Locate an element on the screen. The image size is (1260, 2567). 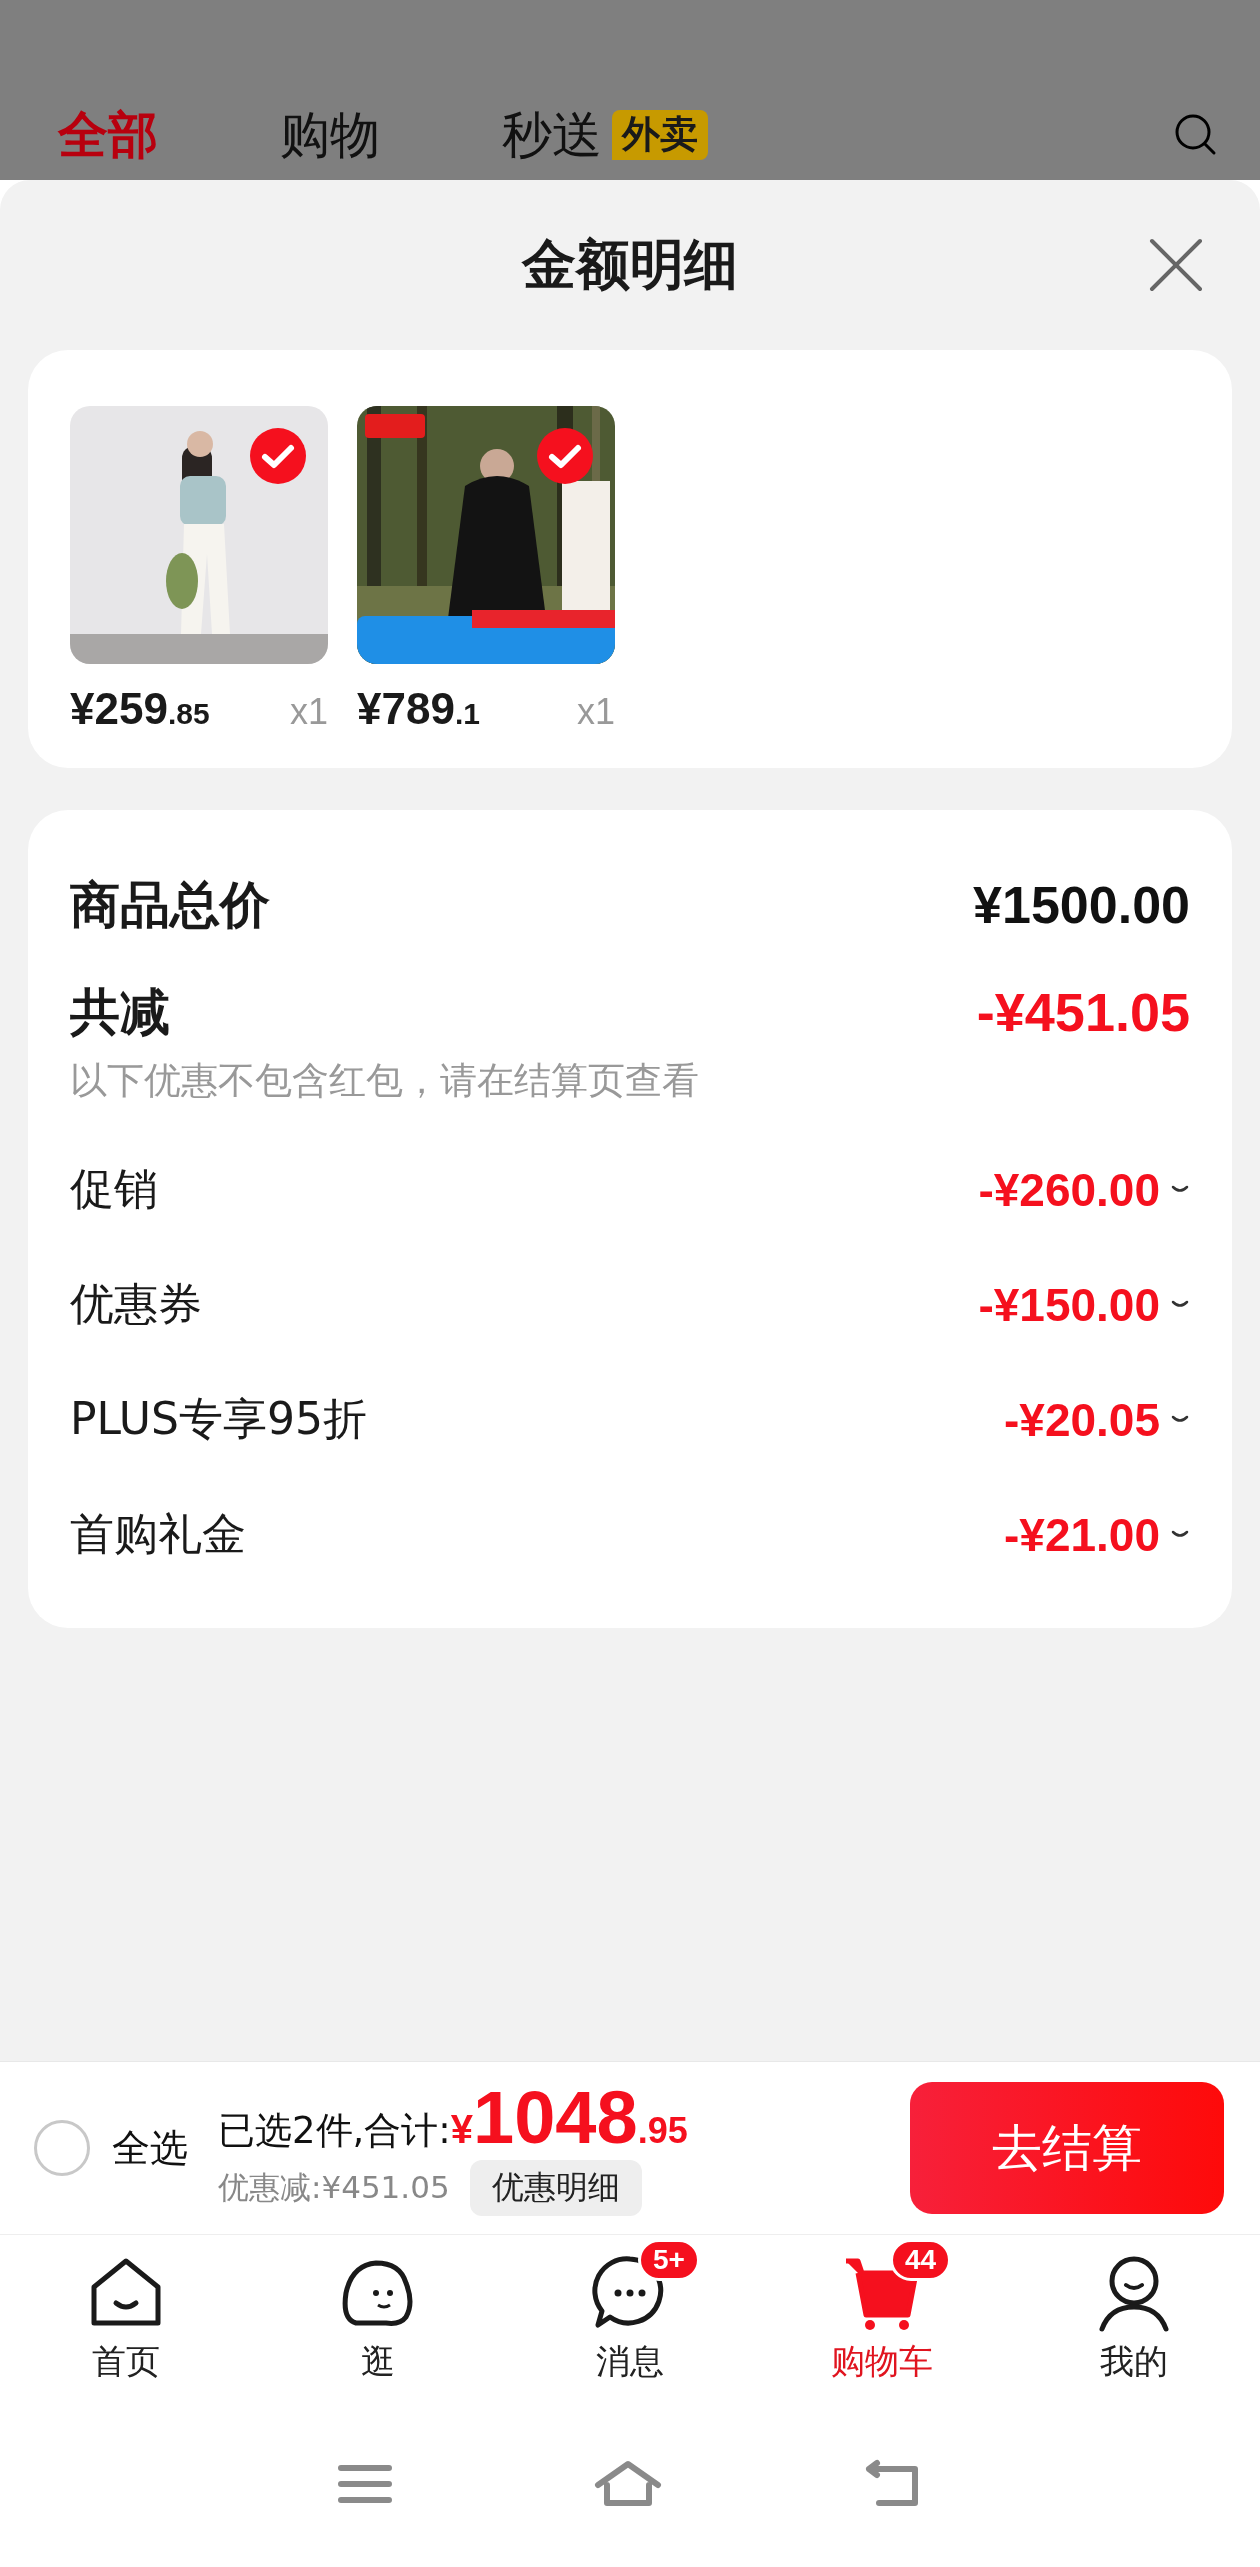
select-all-label: 全选 is located at coordinates (150, 2148).